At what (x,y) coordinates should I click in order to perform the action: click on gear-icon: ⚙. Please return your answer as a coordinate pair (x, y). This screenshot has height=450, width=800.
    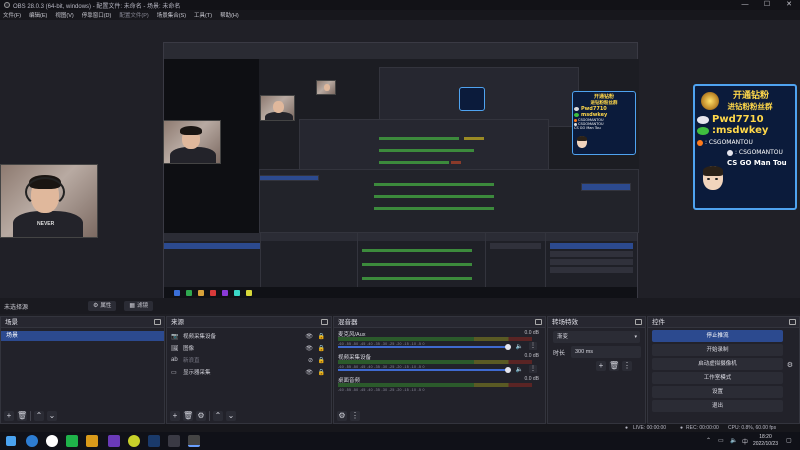
    Looking at the image, I should click on (790, 366).